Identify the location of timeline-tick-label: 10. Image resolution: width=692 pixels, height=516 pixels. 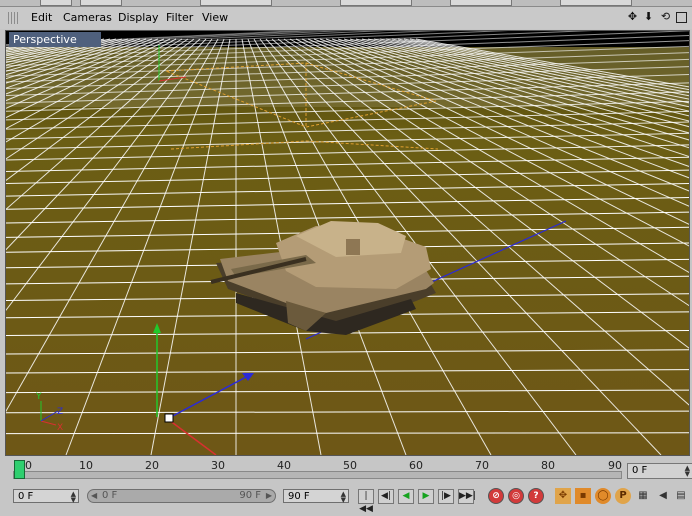
(86, 465).